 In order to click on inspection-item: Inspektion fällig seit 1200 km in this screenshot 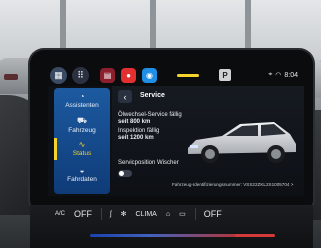, I will do `click(138, 135)`.